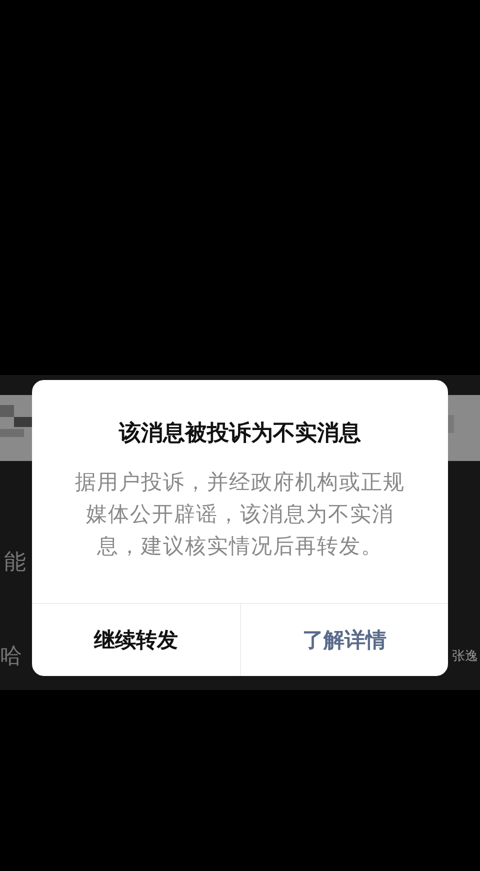 This screenshot has height=871, width=480. Describe the element at coordinates (11, 657) in the screenshot. I see `background-text: 哈` at that location.